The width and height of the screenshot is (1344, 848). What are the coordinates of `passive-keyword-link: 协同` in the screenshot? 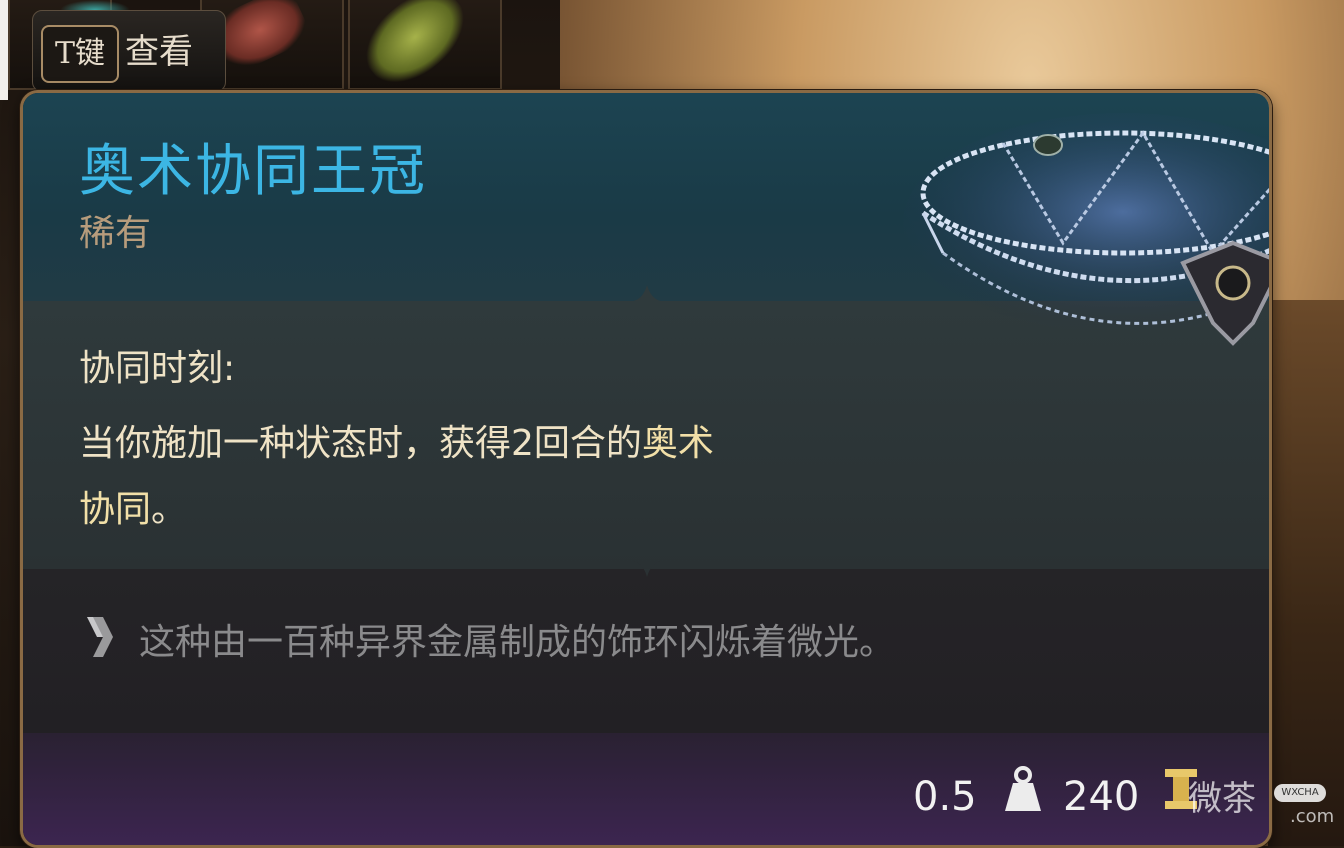 It's located at (115, 509).